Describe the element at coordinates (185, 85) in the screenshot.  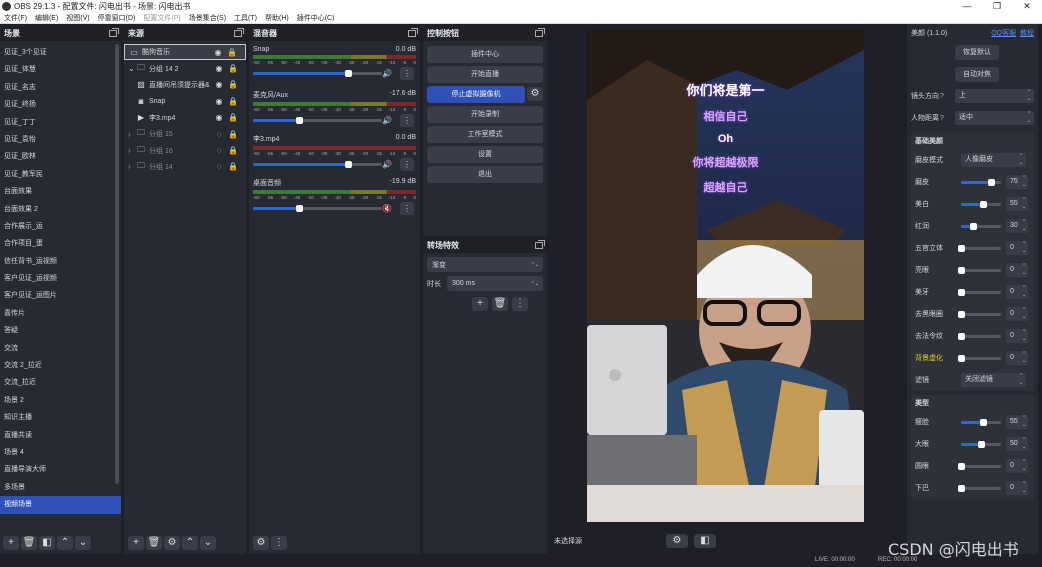
I see `source-item: ▨ 直播间吊须提示器& ◉ 🔒` at that location.